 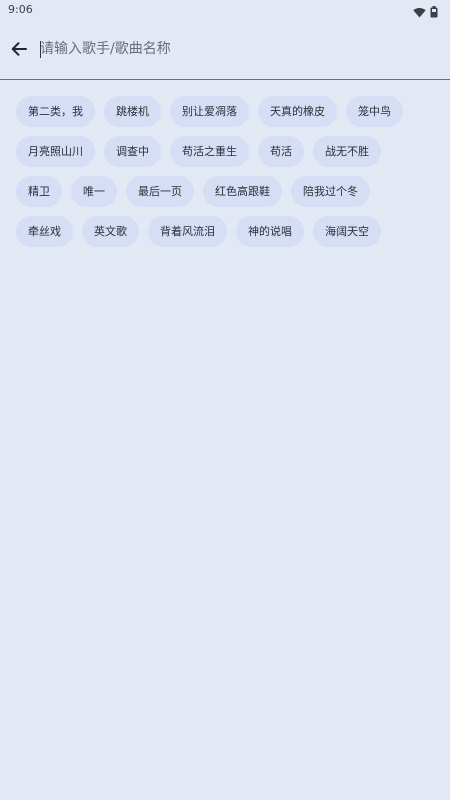 I want to click on search-tag: 调查中, so click(x=132, y=151).